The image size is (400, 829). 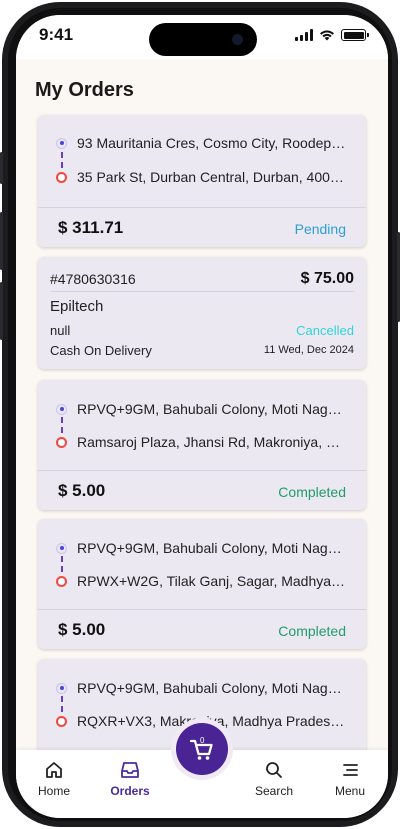 I want to click on tab-search: Search, so click(x=274, y=779).